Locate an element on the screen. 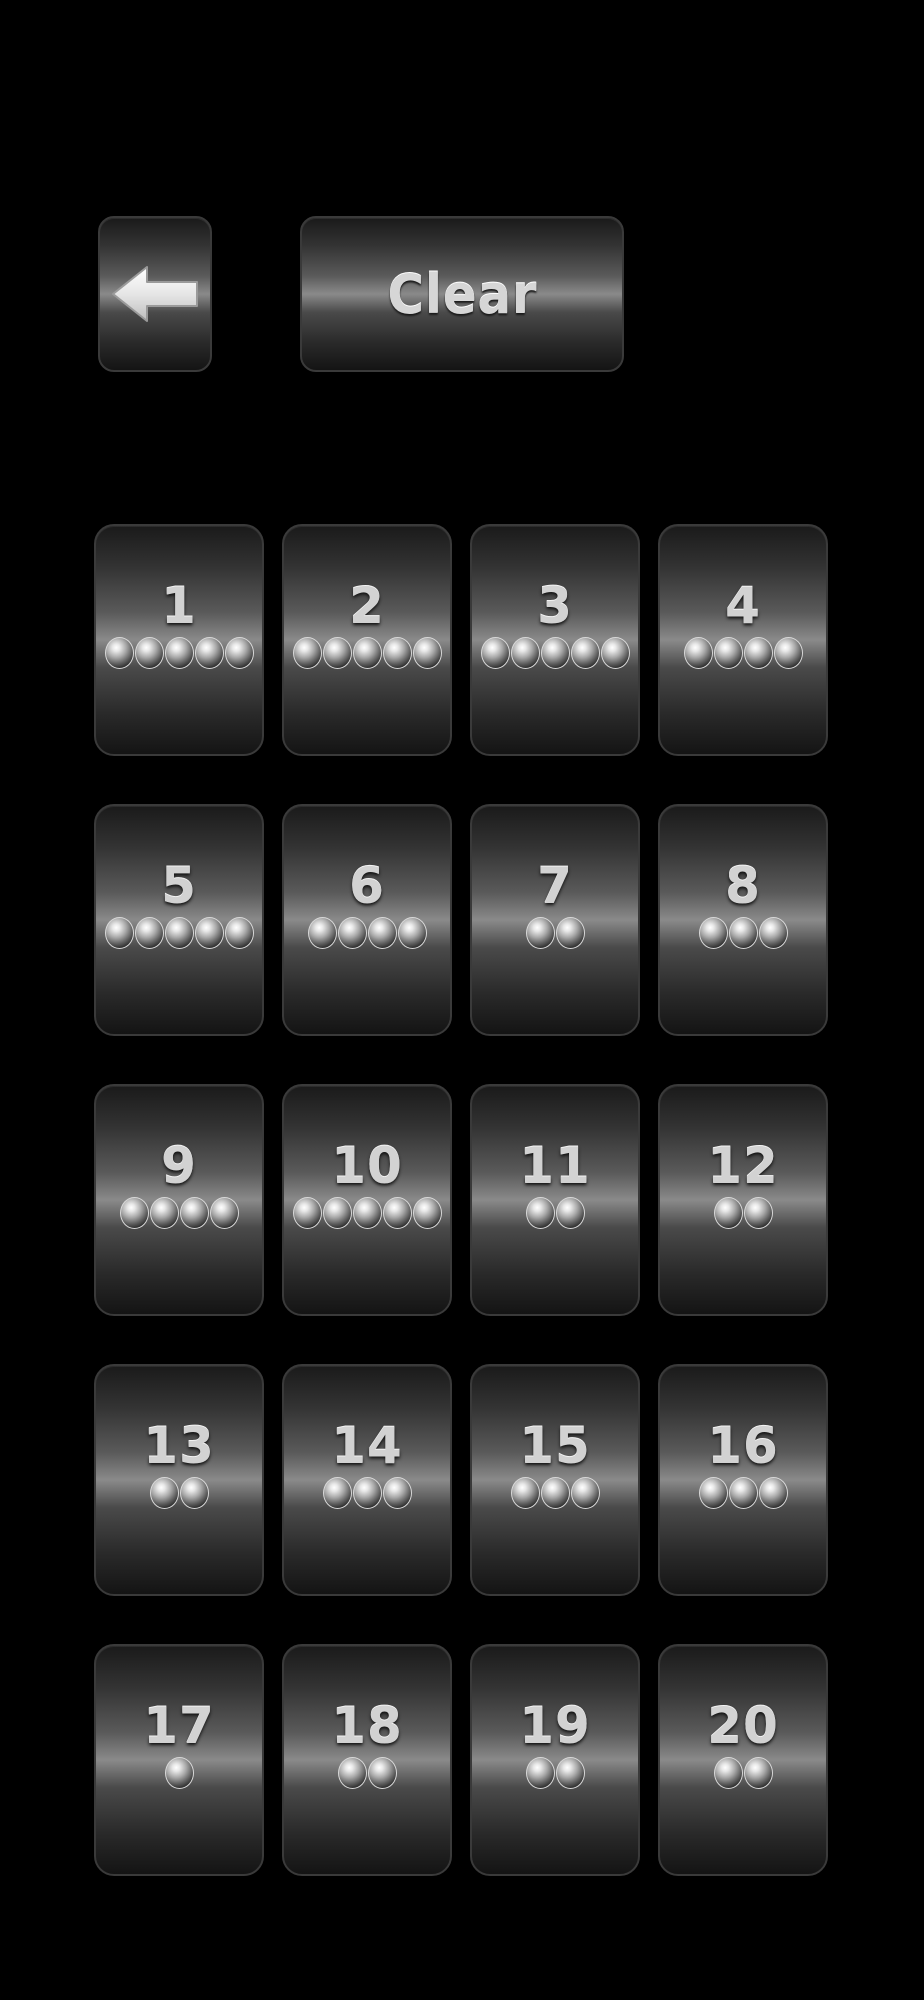 This screenshot has height=2000, width=924. level-tile: 4 is located at coordinates (743, 640).